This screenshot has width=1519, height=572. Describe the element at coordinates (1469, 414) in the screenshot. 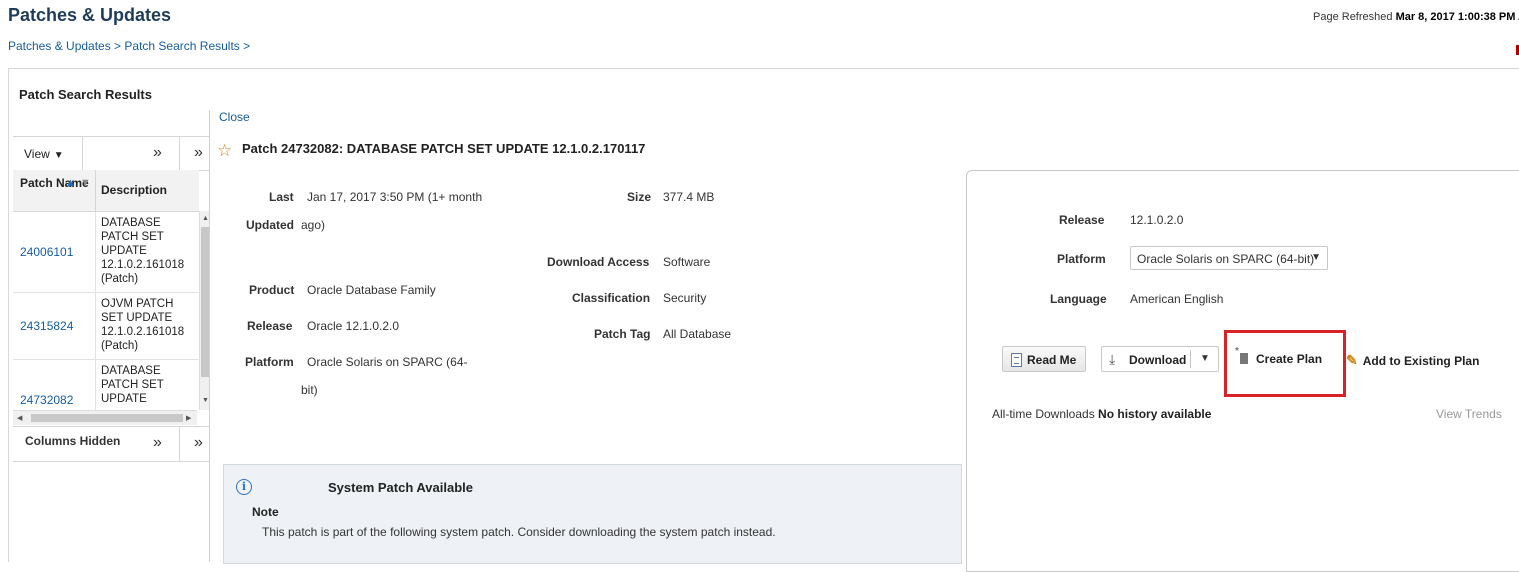

I see `view-trends-link: View Trends` at that location.